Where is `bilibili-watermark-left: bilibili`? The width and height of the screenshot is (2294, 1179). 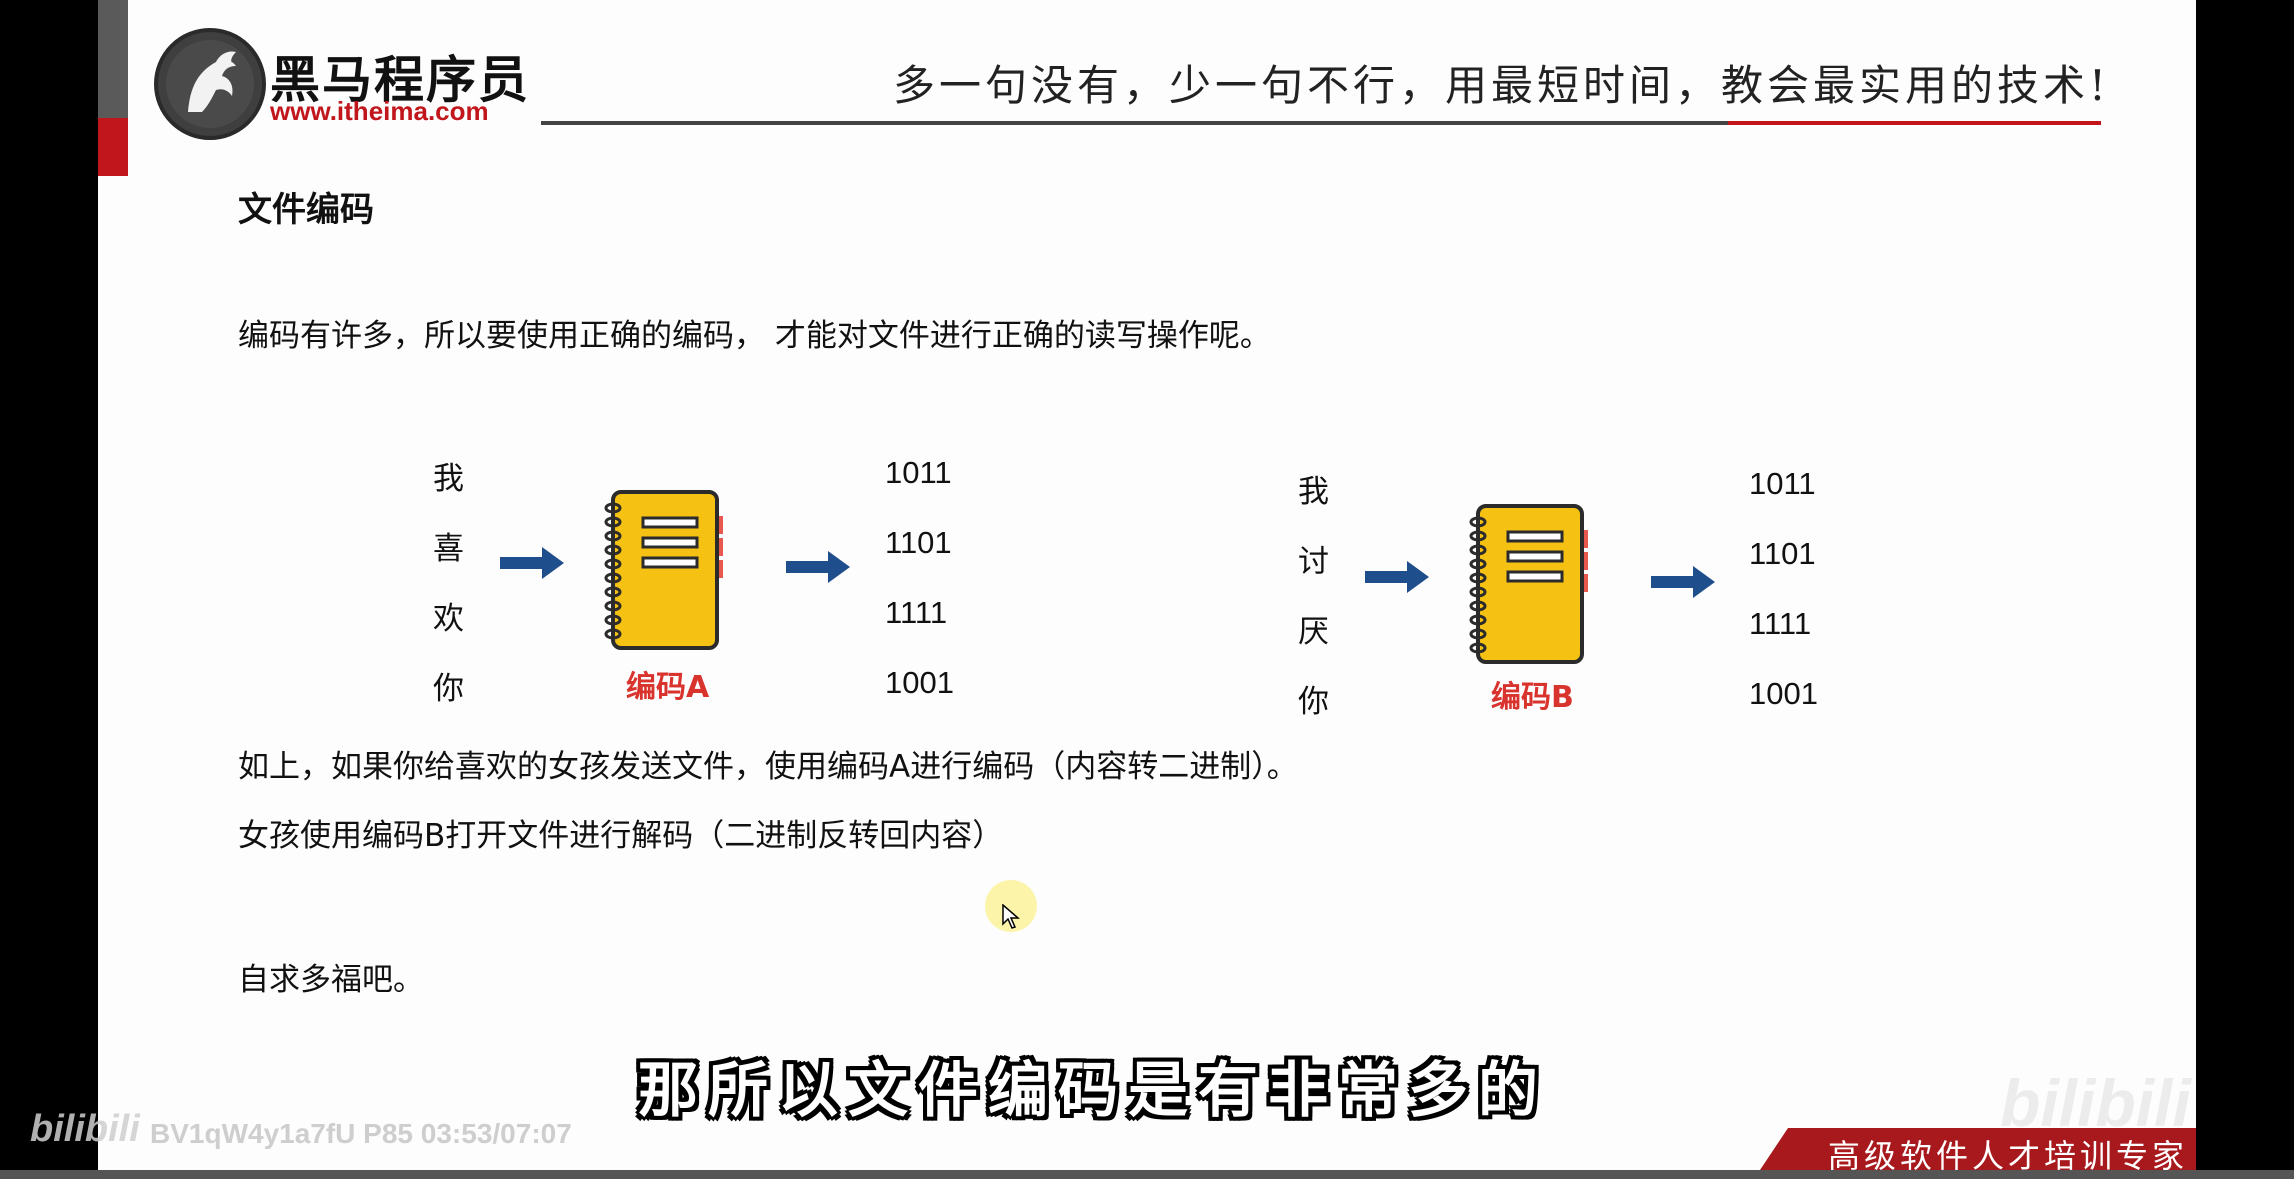
bilibili-watermark-left: bilibili is located at coordinates (85, 1129).